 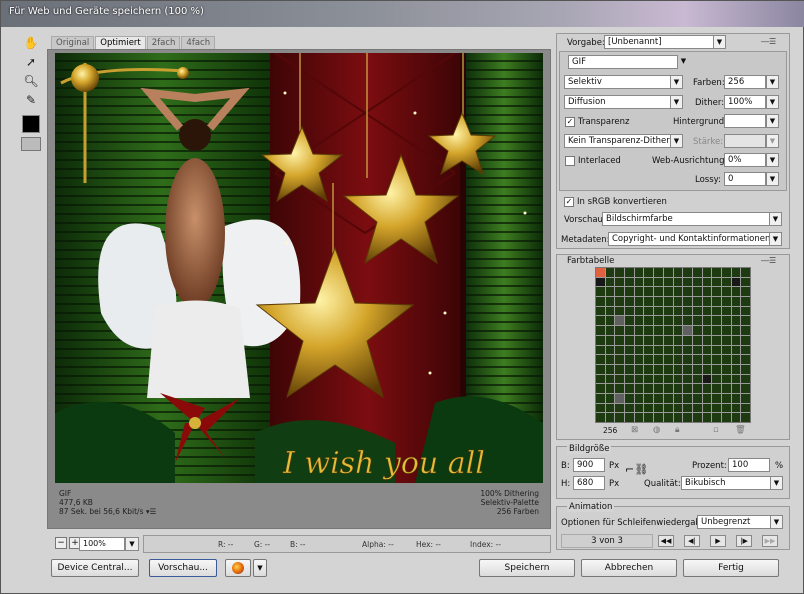 I want to click on cancel-button: Abbrechen, so click(x=629, y=568).